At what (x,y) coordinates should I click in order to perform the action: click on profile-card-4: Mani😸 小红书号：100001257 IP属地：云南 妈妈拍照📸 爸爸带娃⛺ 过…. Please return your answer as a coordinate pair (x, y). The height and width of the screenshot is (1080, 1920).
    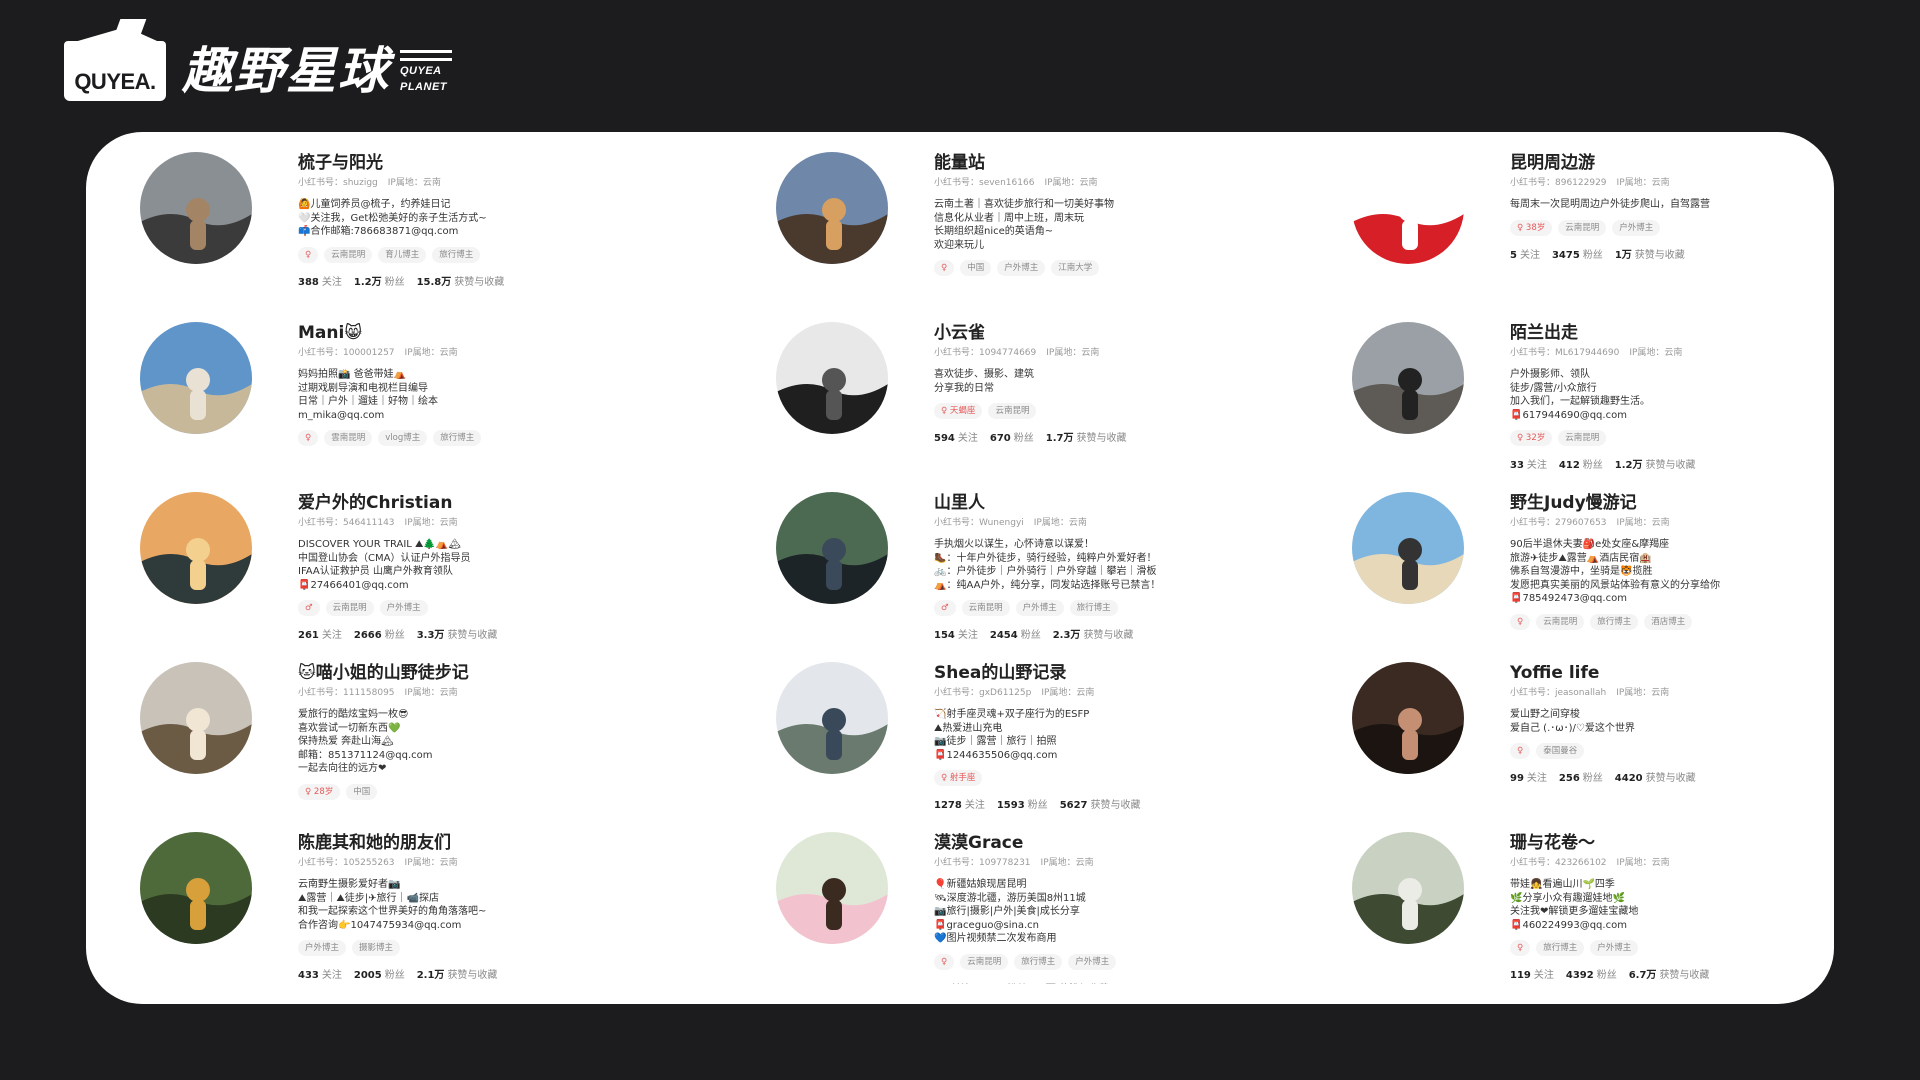
    Looking at the image, I should click on (404, 387).